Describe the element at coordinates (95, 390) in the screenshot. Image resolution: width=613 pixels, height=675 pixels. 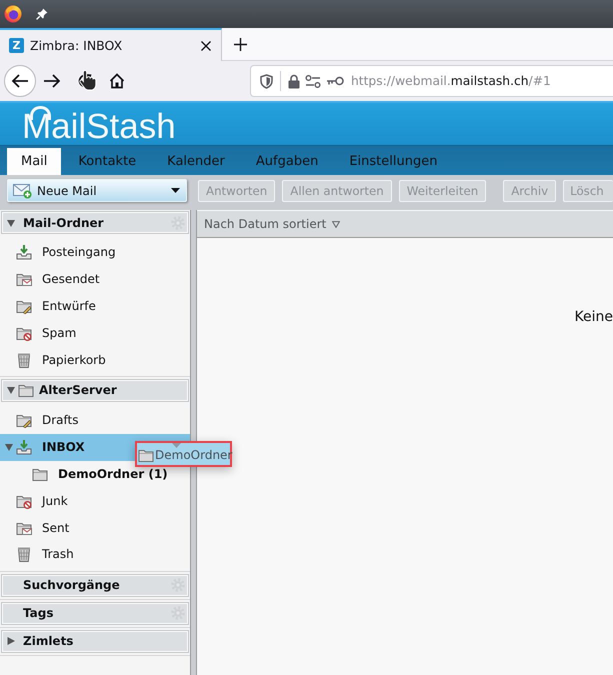
I see `section-header: AlterServer` at that location.